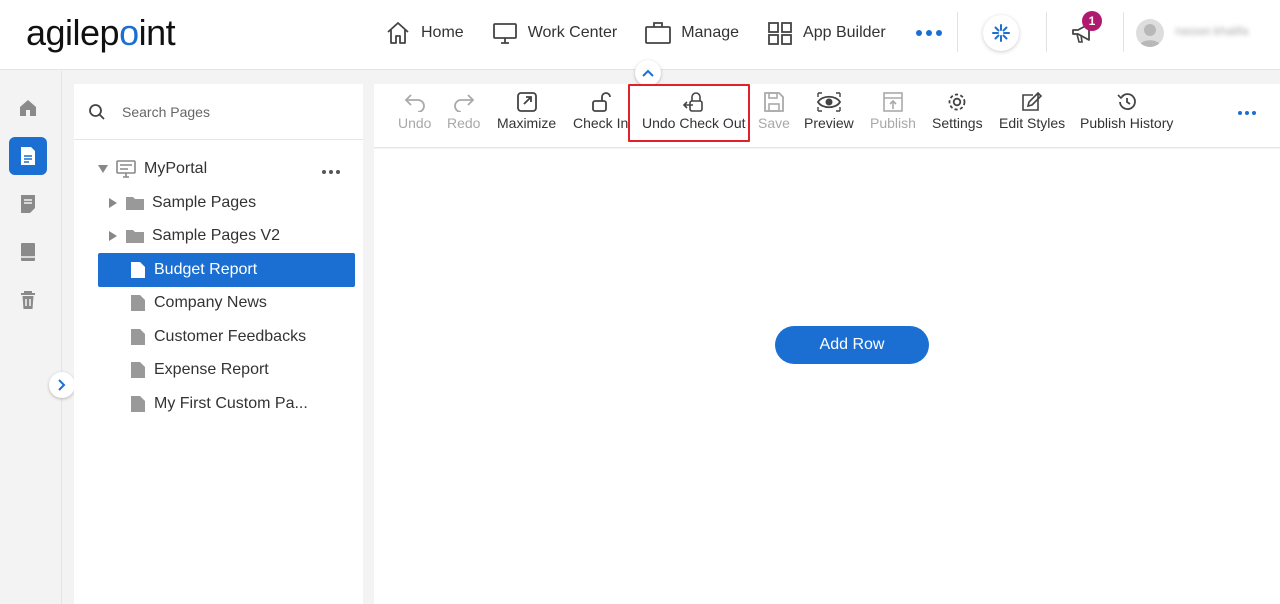  I want to click on nav-more-icon, so click(928, 33).